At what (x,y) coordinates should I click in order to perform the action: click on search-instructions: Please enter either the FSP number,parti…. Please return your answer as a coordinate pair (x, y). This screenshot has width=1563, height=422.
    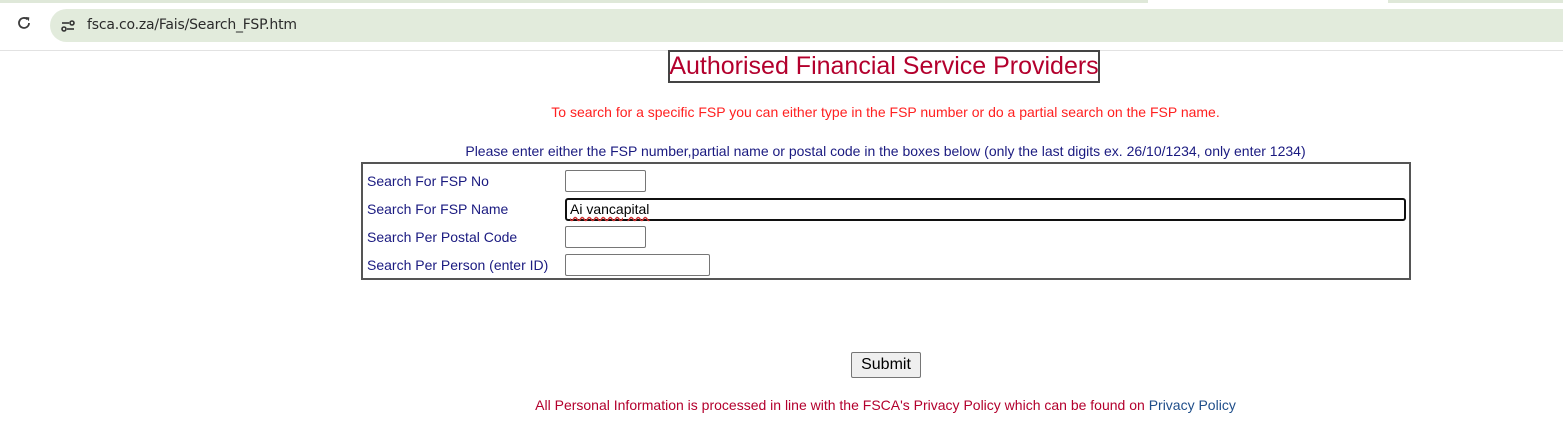
    Looking at the image, I should click on (885, 151).